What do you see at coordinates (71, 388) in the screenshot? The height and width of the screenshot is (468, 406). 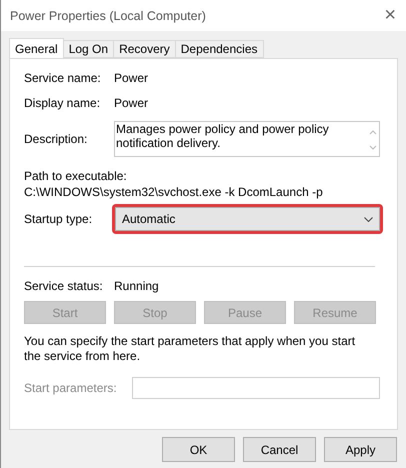 I see `field-label: Start parameters:` at bounding box center [71, 388].